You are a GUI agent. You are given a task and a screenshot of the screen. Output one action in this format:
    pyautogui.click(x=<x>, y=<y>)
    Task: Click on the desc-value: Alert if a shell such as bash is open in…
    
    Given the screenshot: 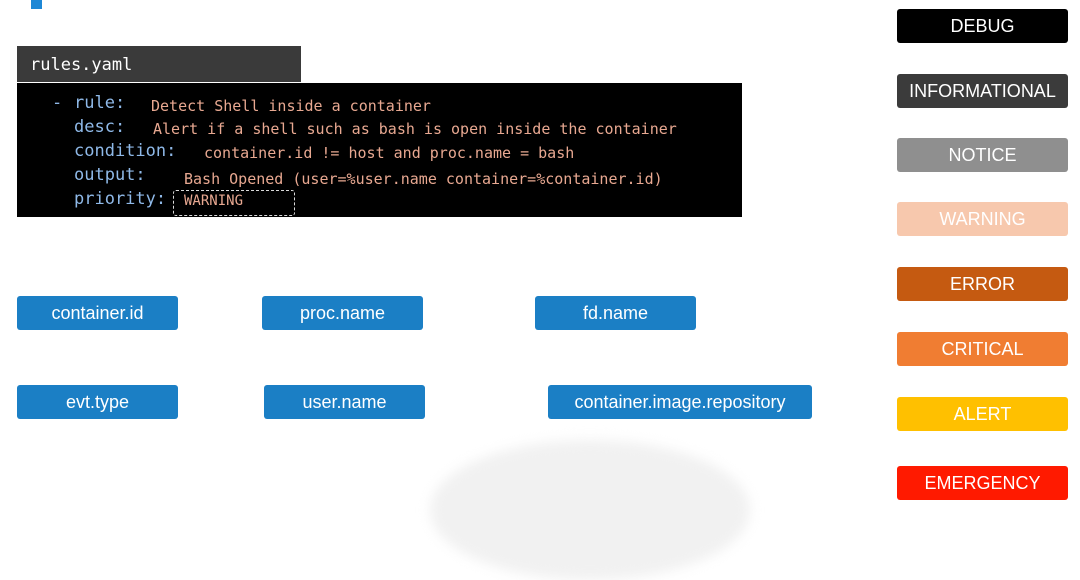 What is the action you would take?
    pyautogui.click(x=415, y=129)
    